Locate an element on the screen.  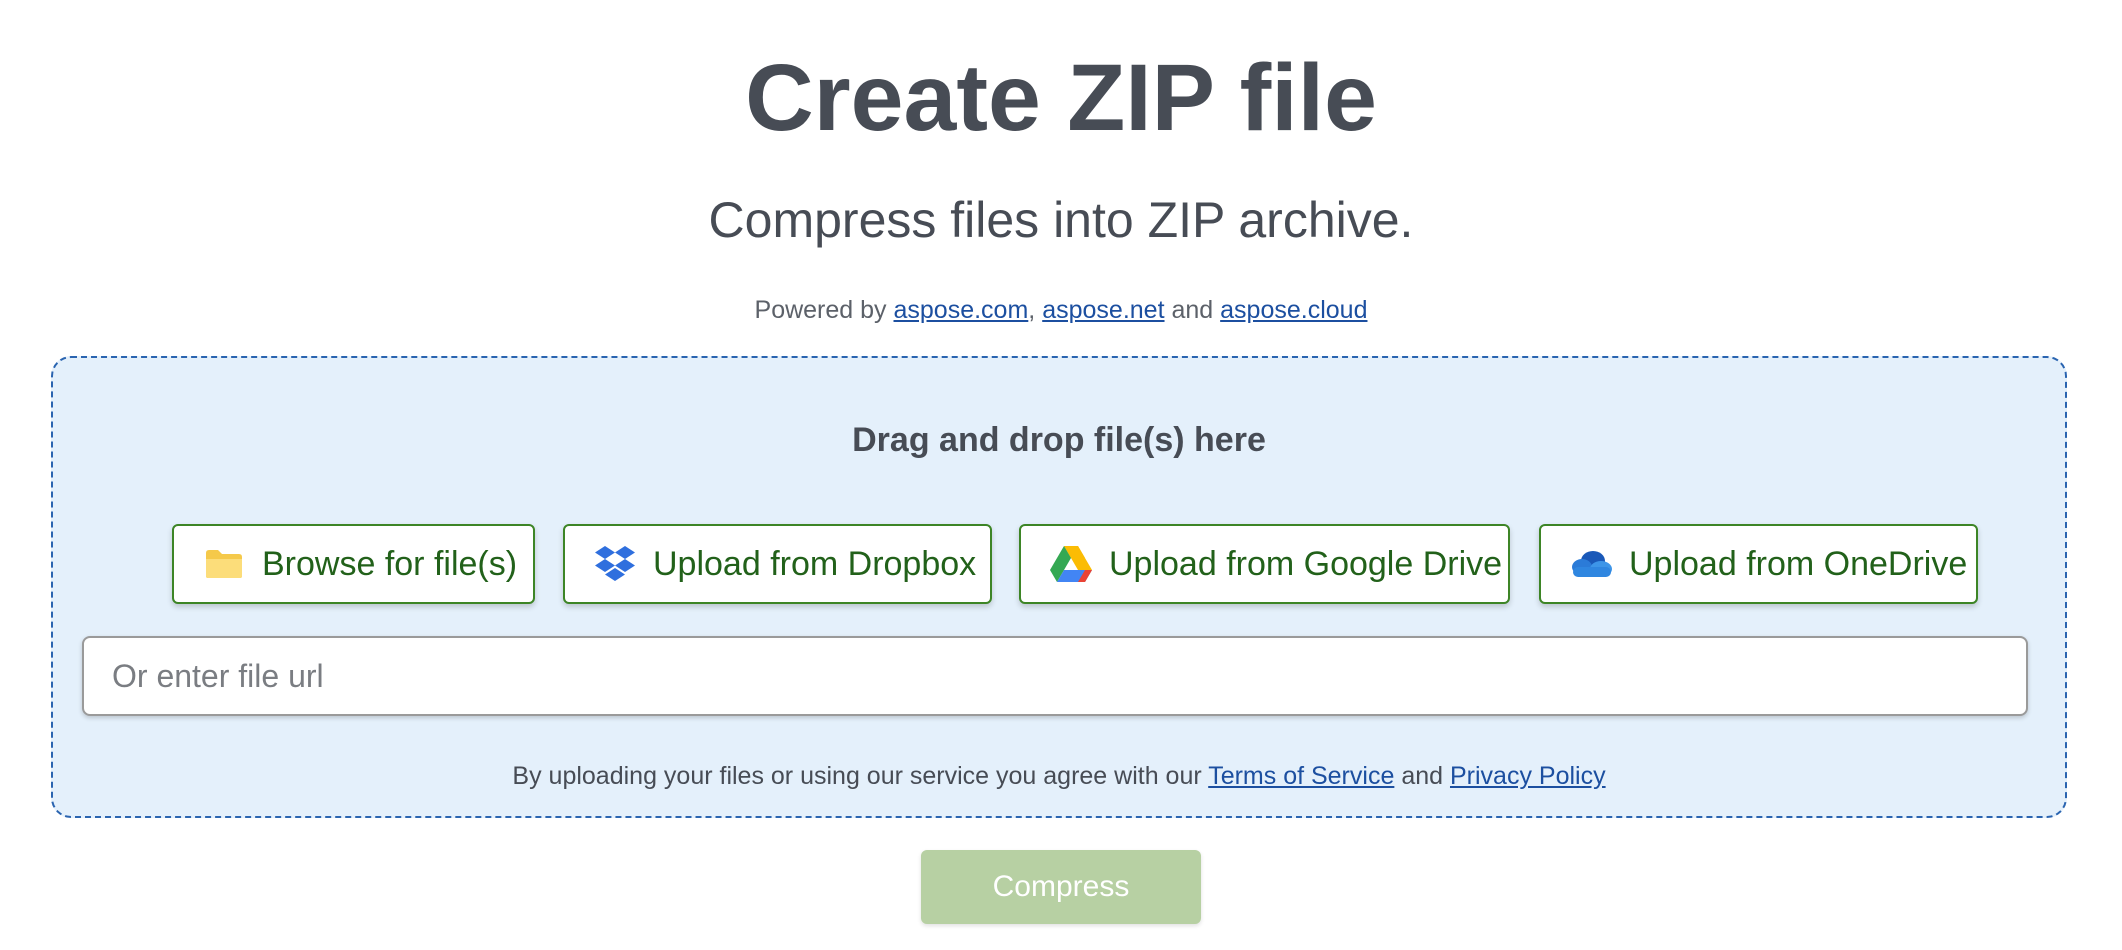
file-url-input is located at coordinates (1055, 676).